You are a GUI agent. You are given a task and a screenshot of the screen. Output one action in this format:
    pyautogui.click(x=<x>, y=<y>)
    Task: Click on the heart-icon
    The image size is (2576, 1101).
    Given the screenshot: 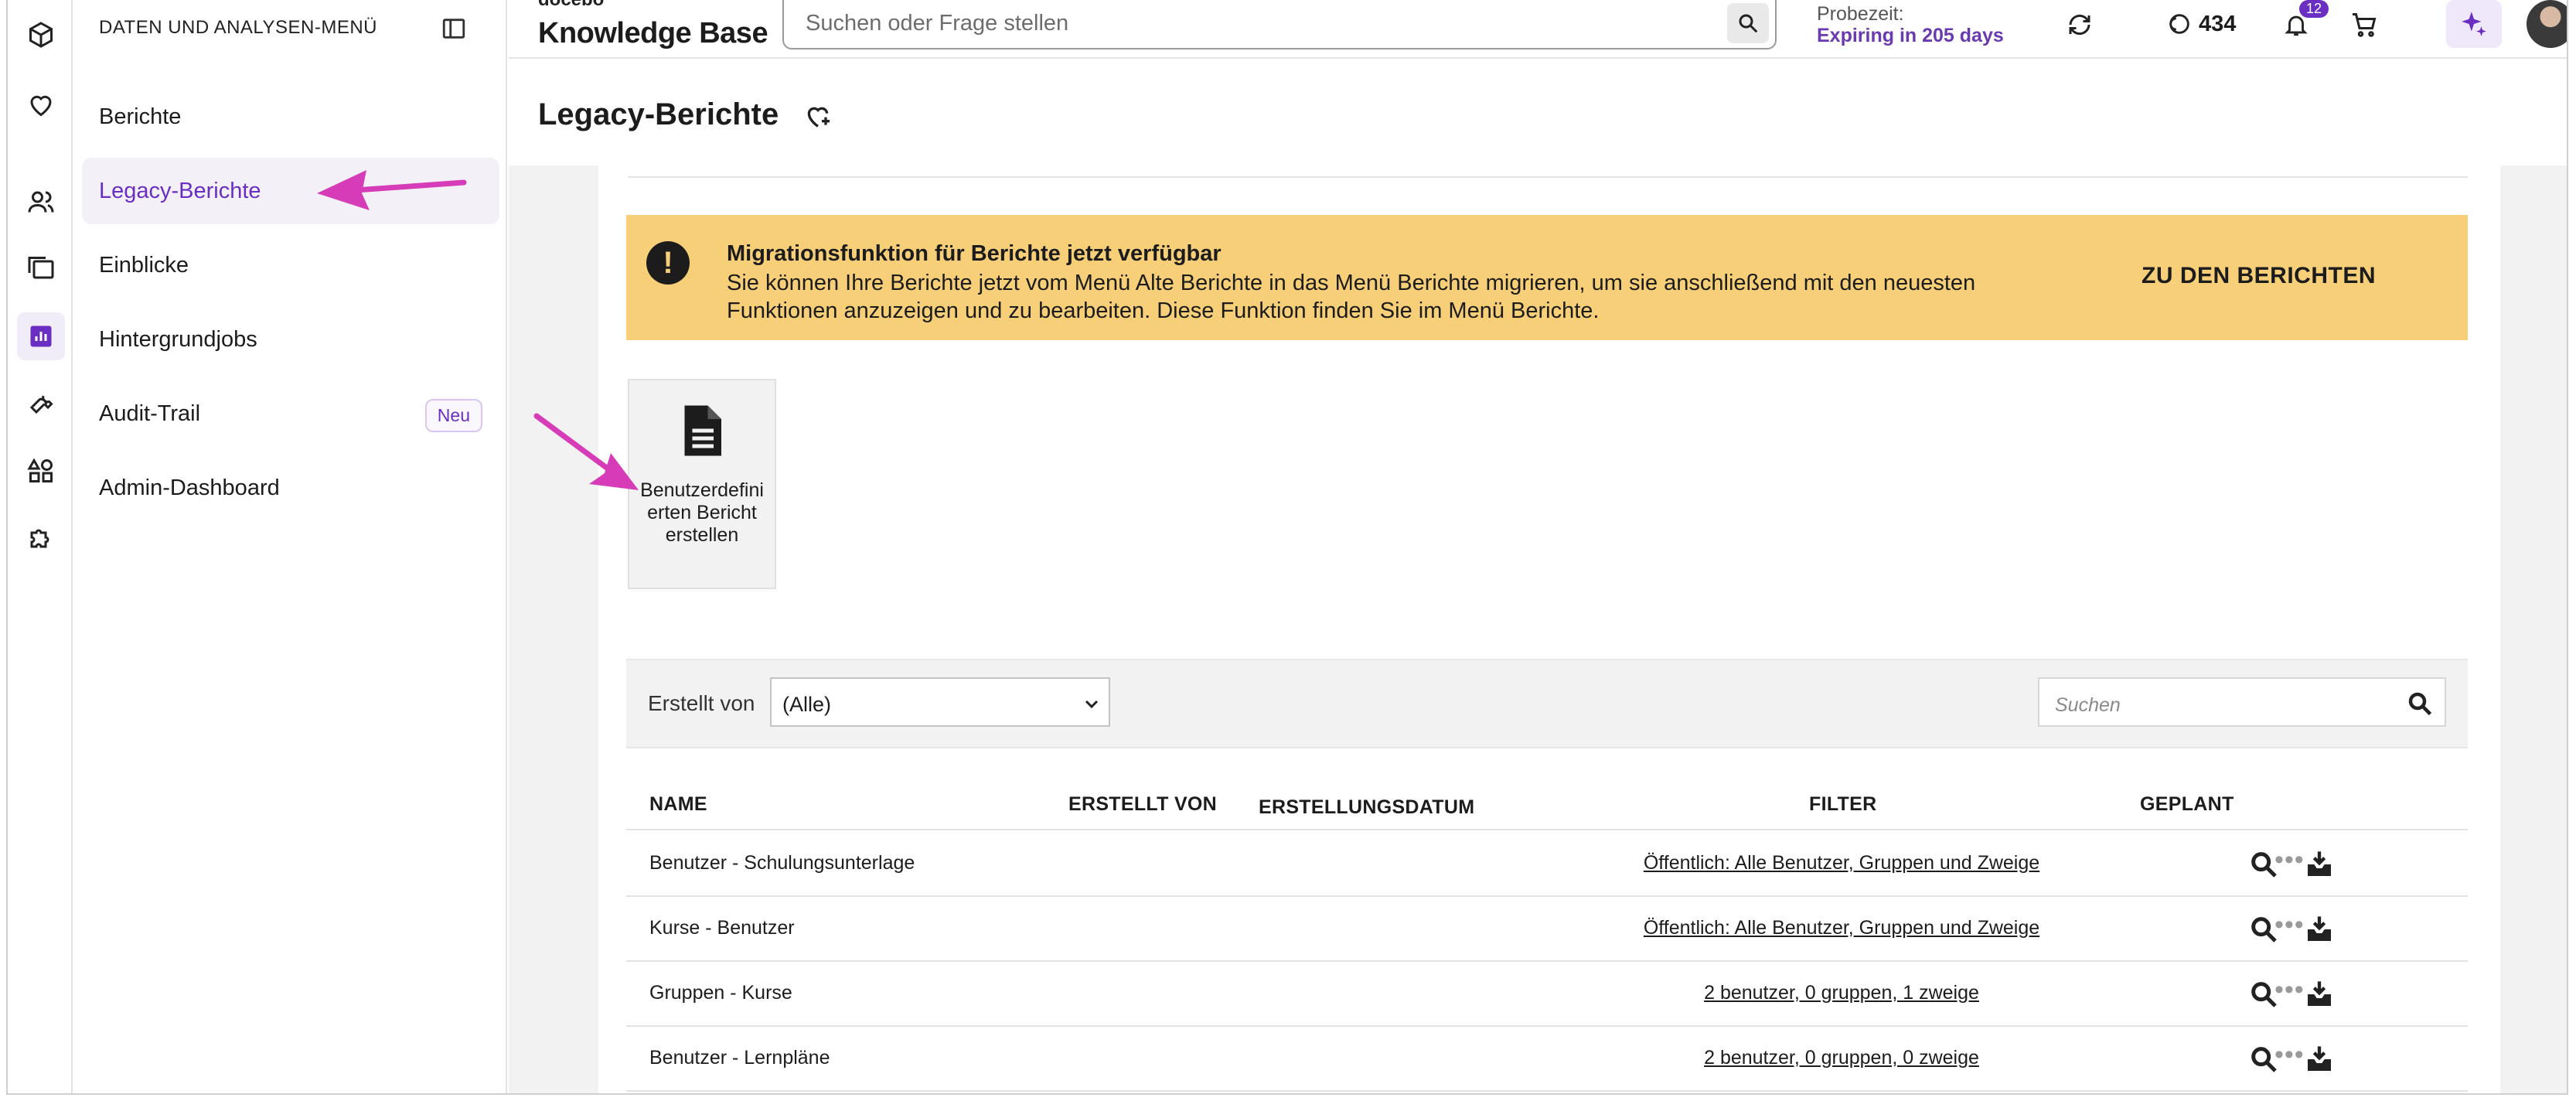 What is the action you would take?
    pyautogui.click(x=41, y=104)
    